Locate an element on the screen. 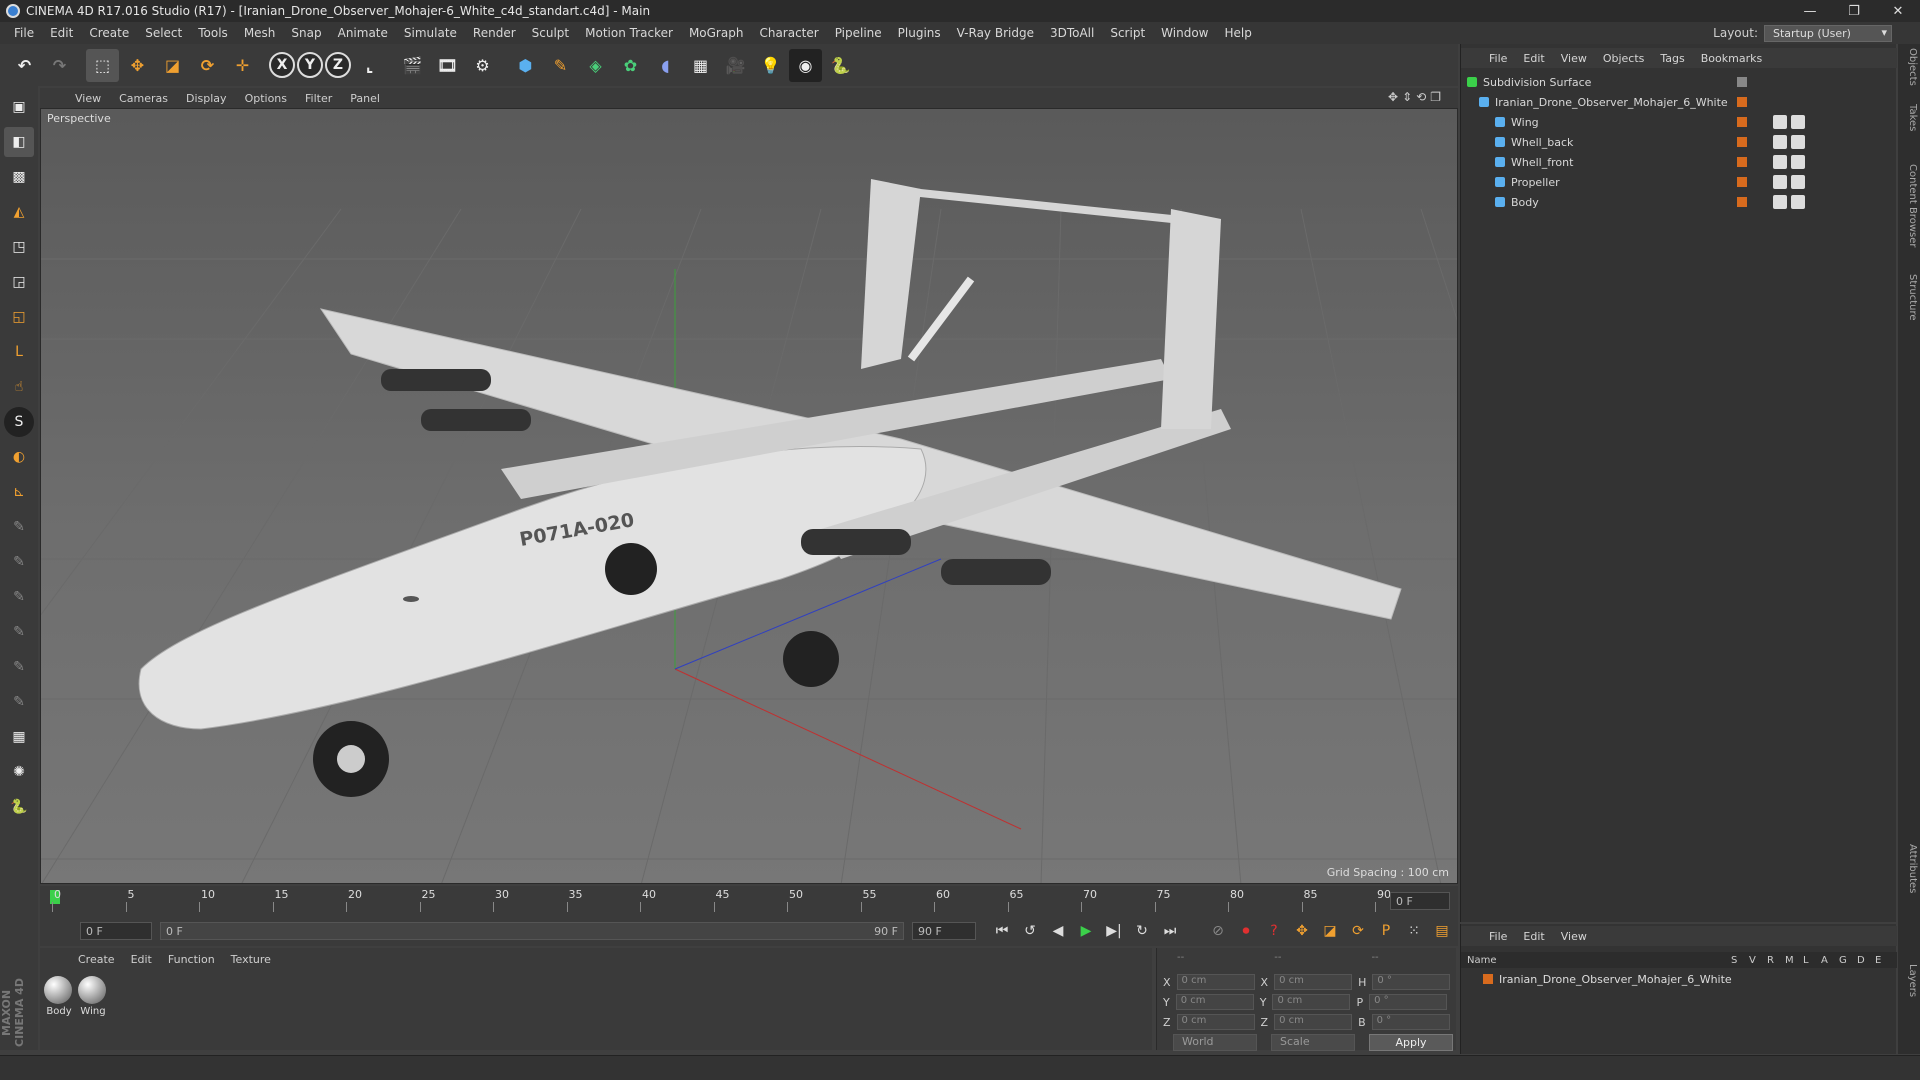  axis-mode-icon: L is located at coordinates (19, 352).